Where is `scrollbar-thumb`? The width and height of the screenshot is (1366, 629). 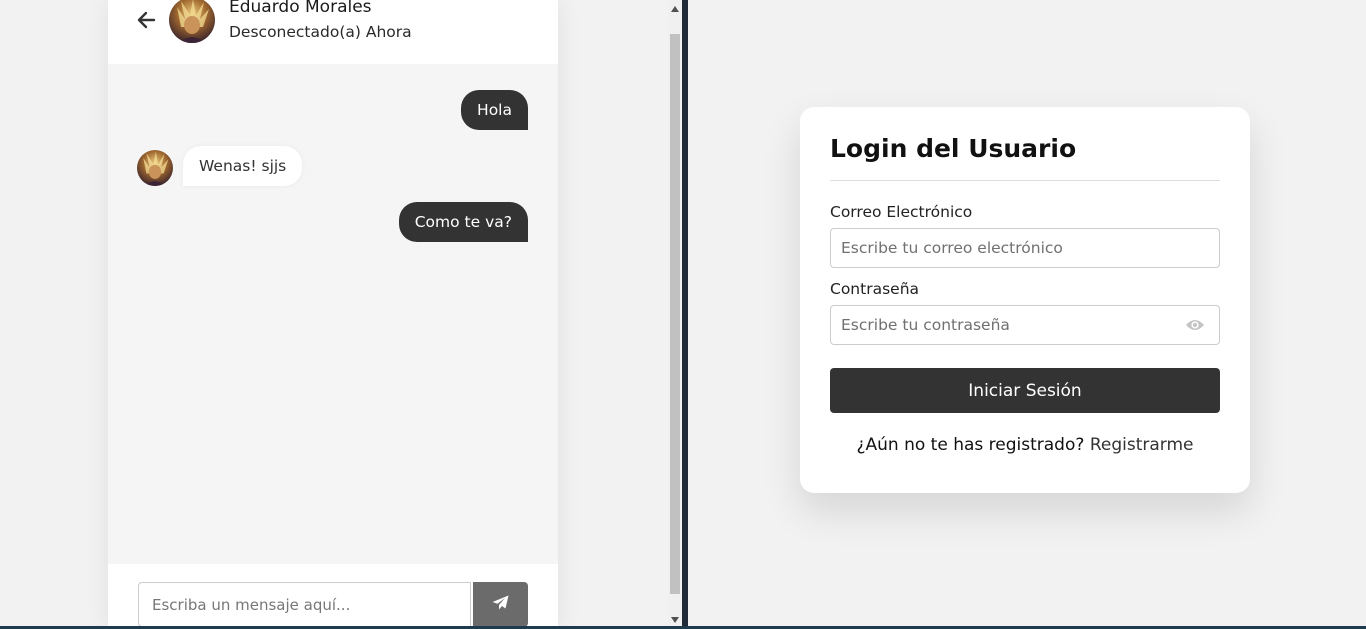 scrollbar-thumb is located at coordinates (675, 314).